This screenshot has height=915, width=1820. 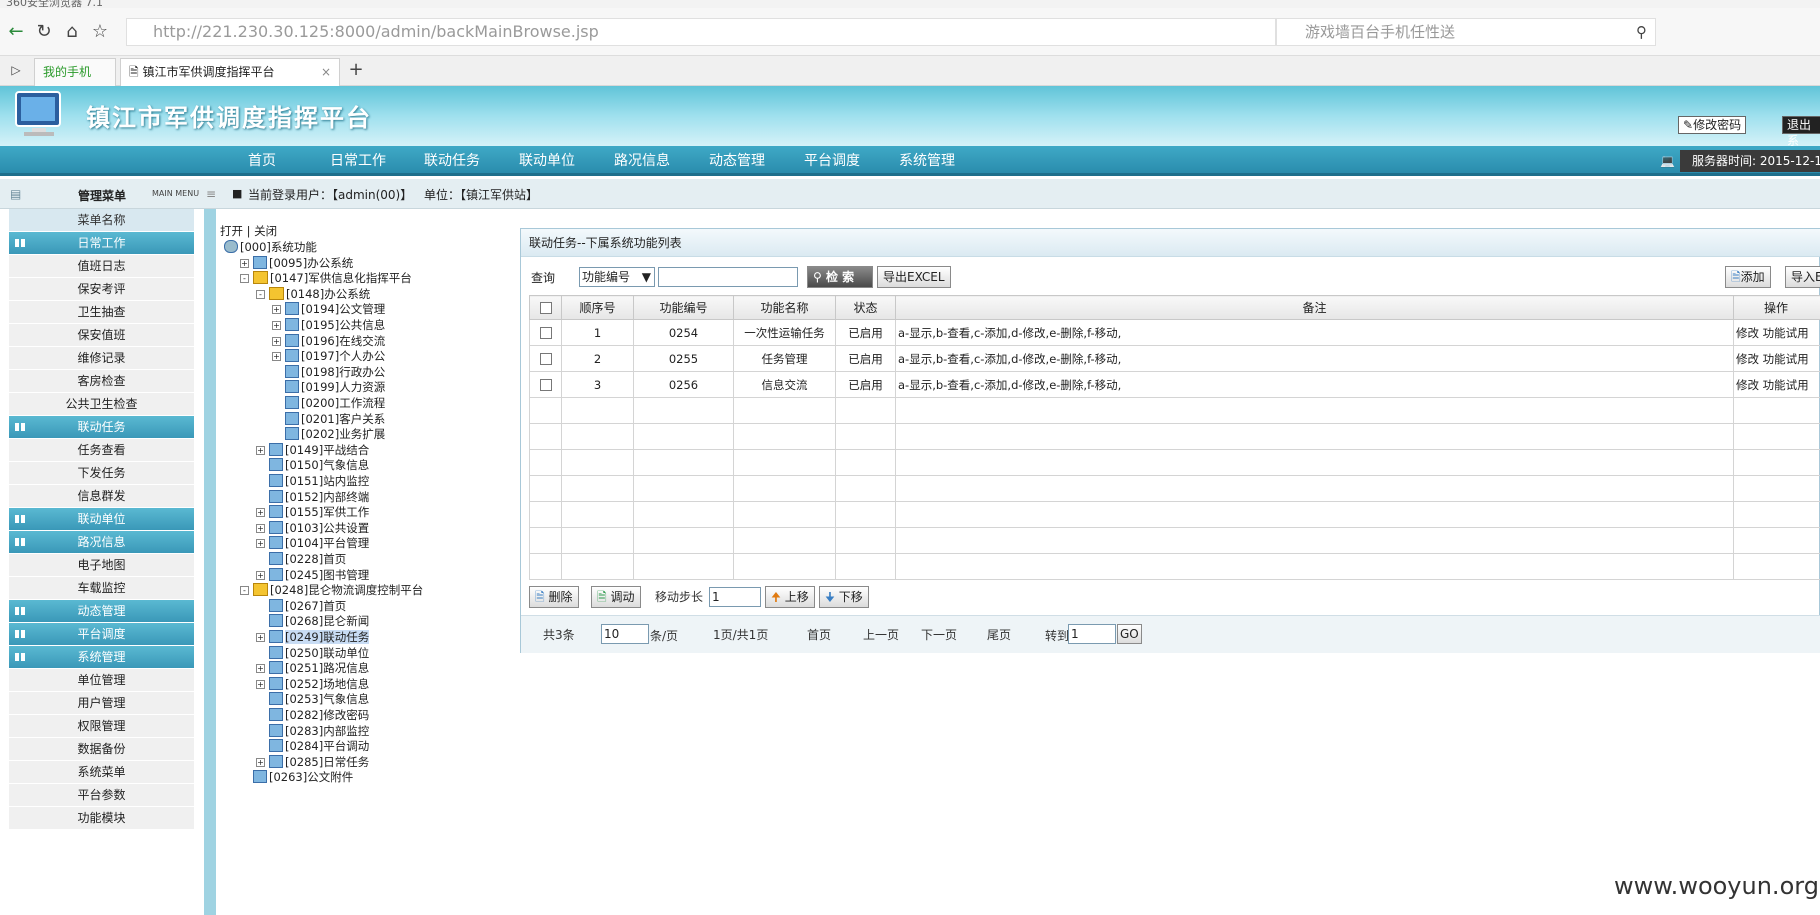 I want to click on sidebar-item-3: 保安考评, so click(x=101, y=289).